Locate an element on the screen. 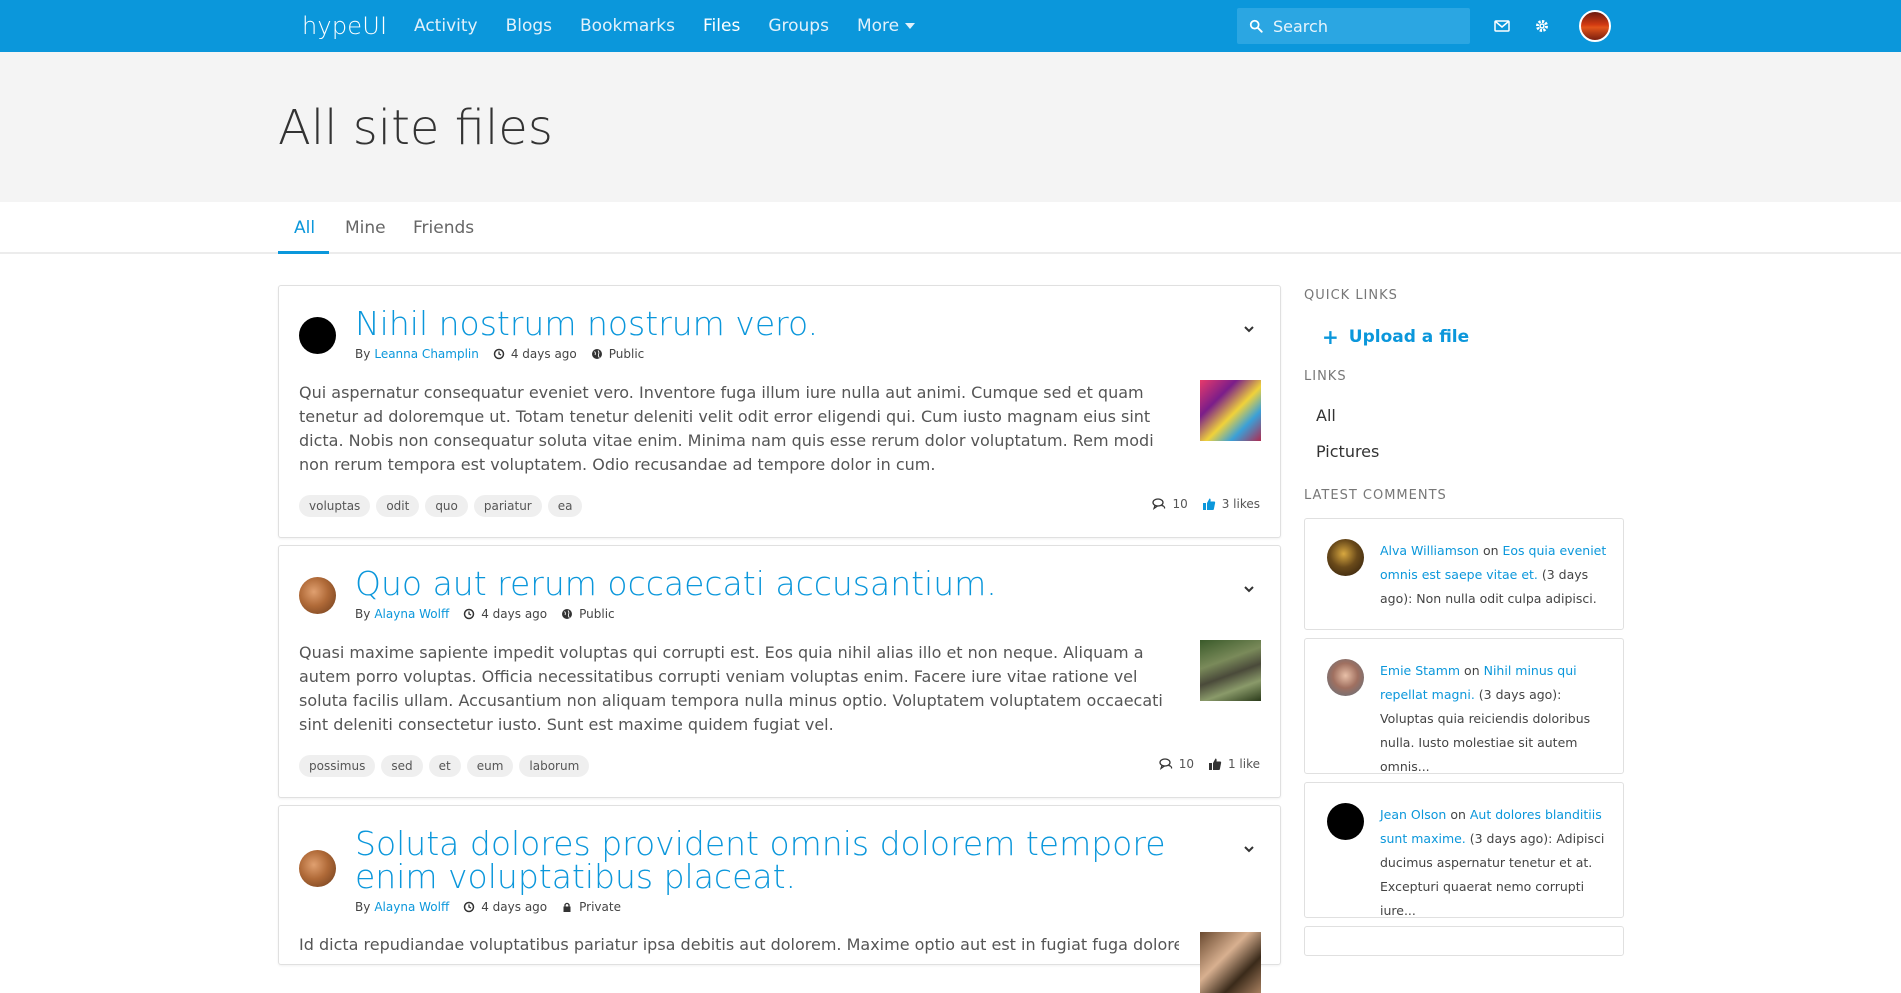  file-meta: By Leanna Champlin 4 days ago Public is located at coordinates (499, 354).